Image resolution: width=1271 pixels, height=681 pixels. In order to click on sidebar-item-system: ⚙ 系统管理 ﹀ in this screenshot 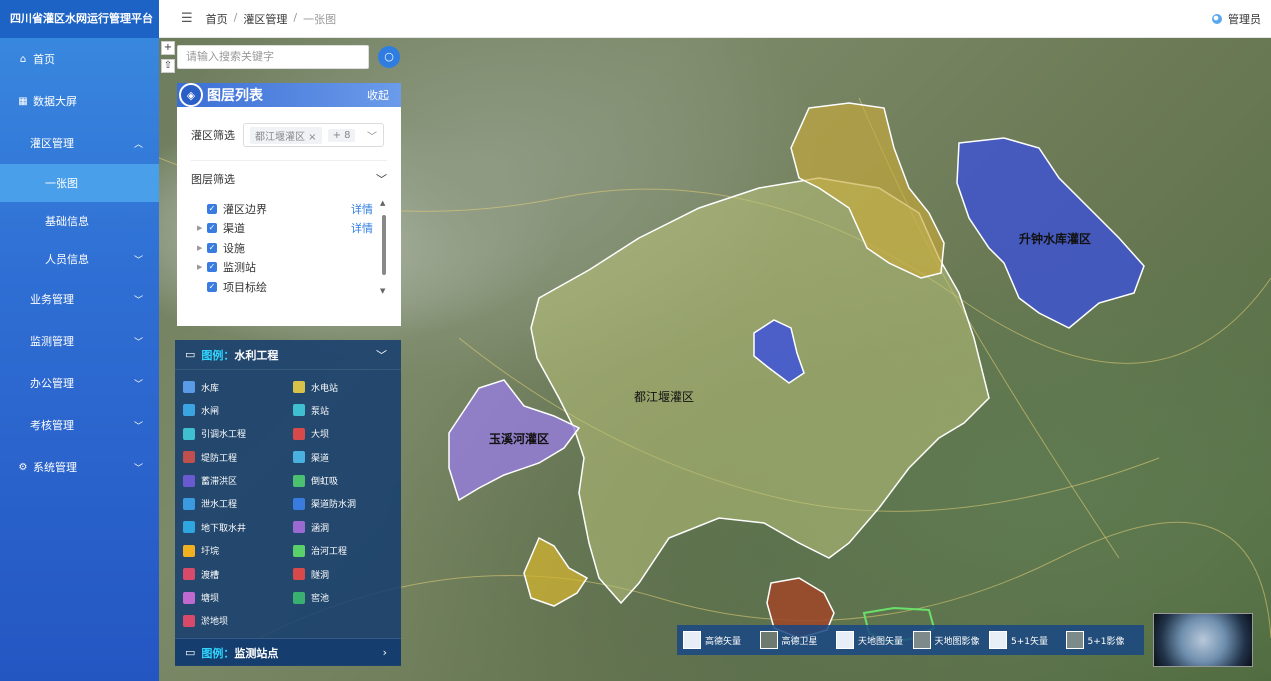, I will do `click(79, 467)`.